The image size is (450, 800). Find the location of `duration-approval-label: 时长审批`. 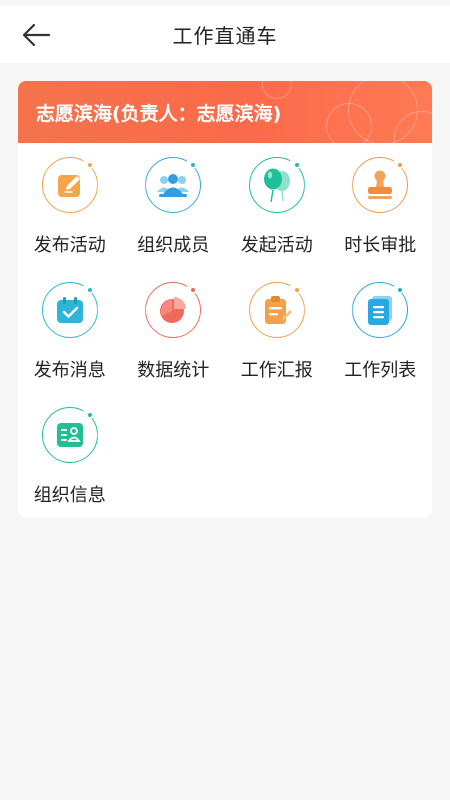

duration-approval-label: 时长审批 is located at coordinates (380, 245).